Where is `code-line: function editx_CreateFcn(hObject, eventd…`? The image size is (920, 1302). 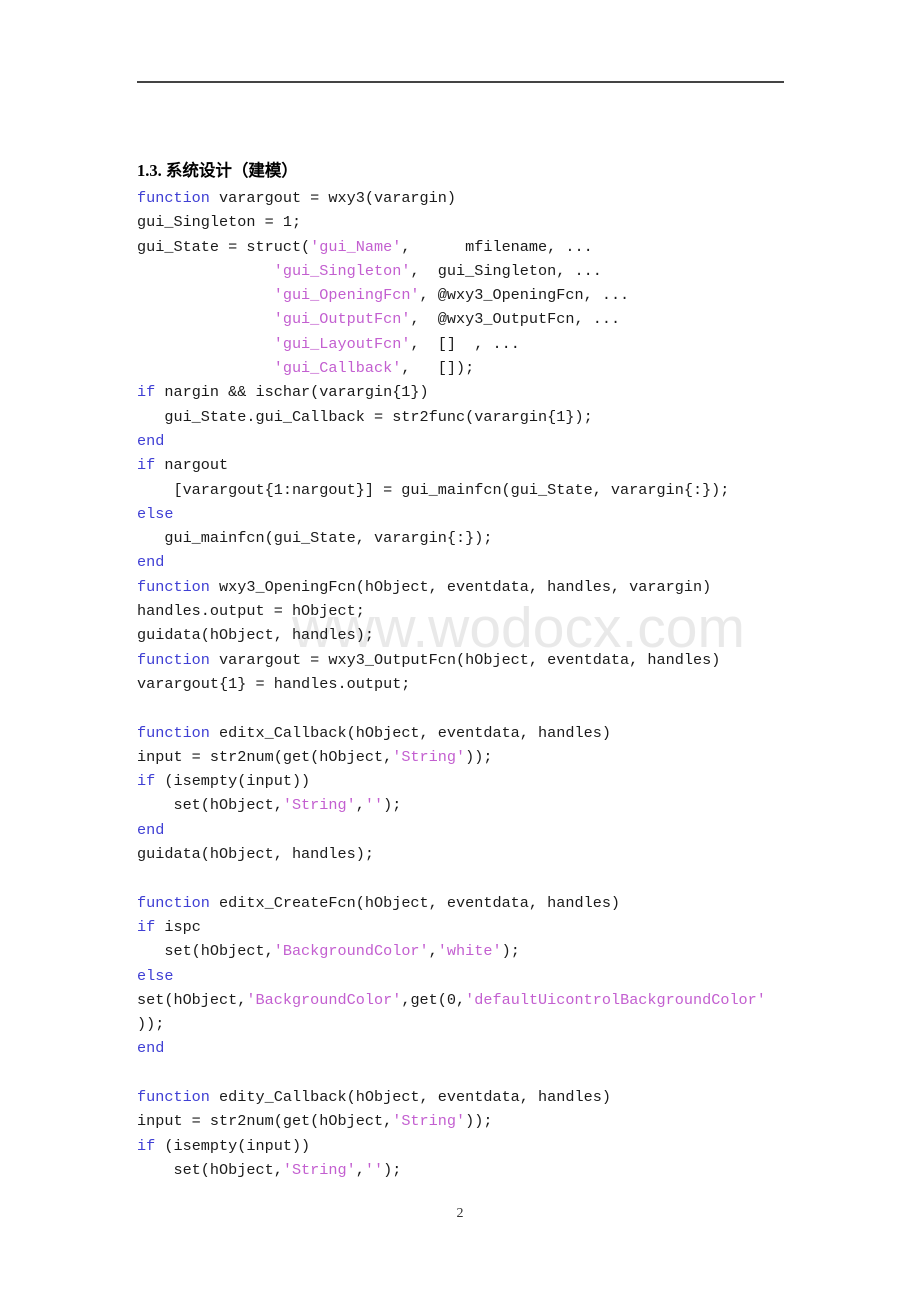
code-line: function editx_CreateFcn(hObject, eventd… is located at coordinates (477, 903).